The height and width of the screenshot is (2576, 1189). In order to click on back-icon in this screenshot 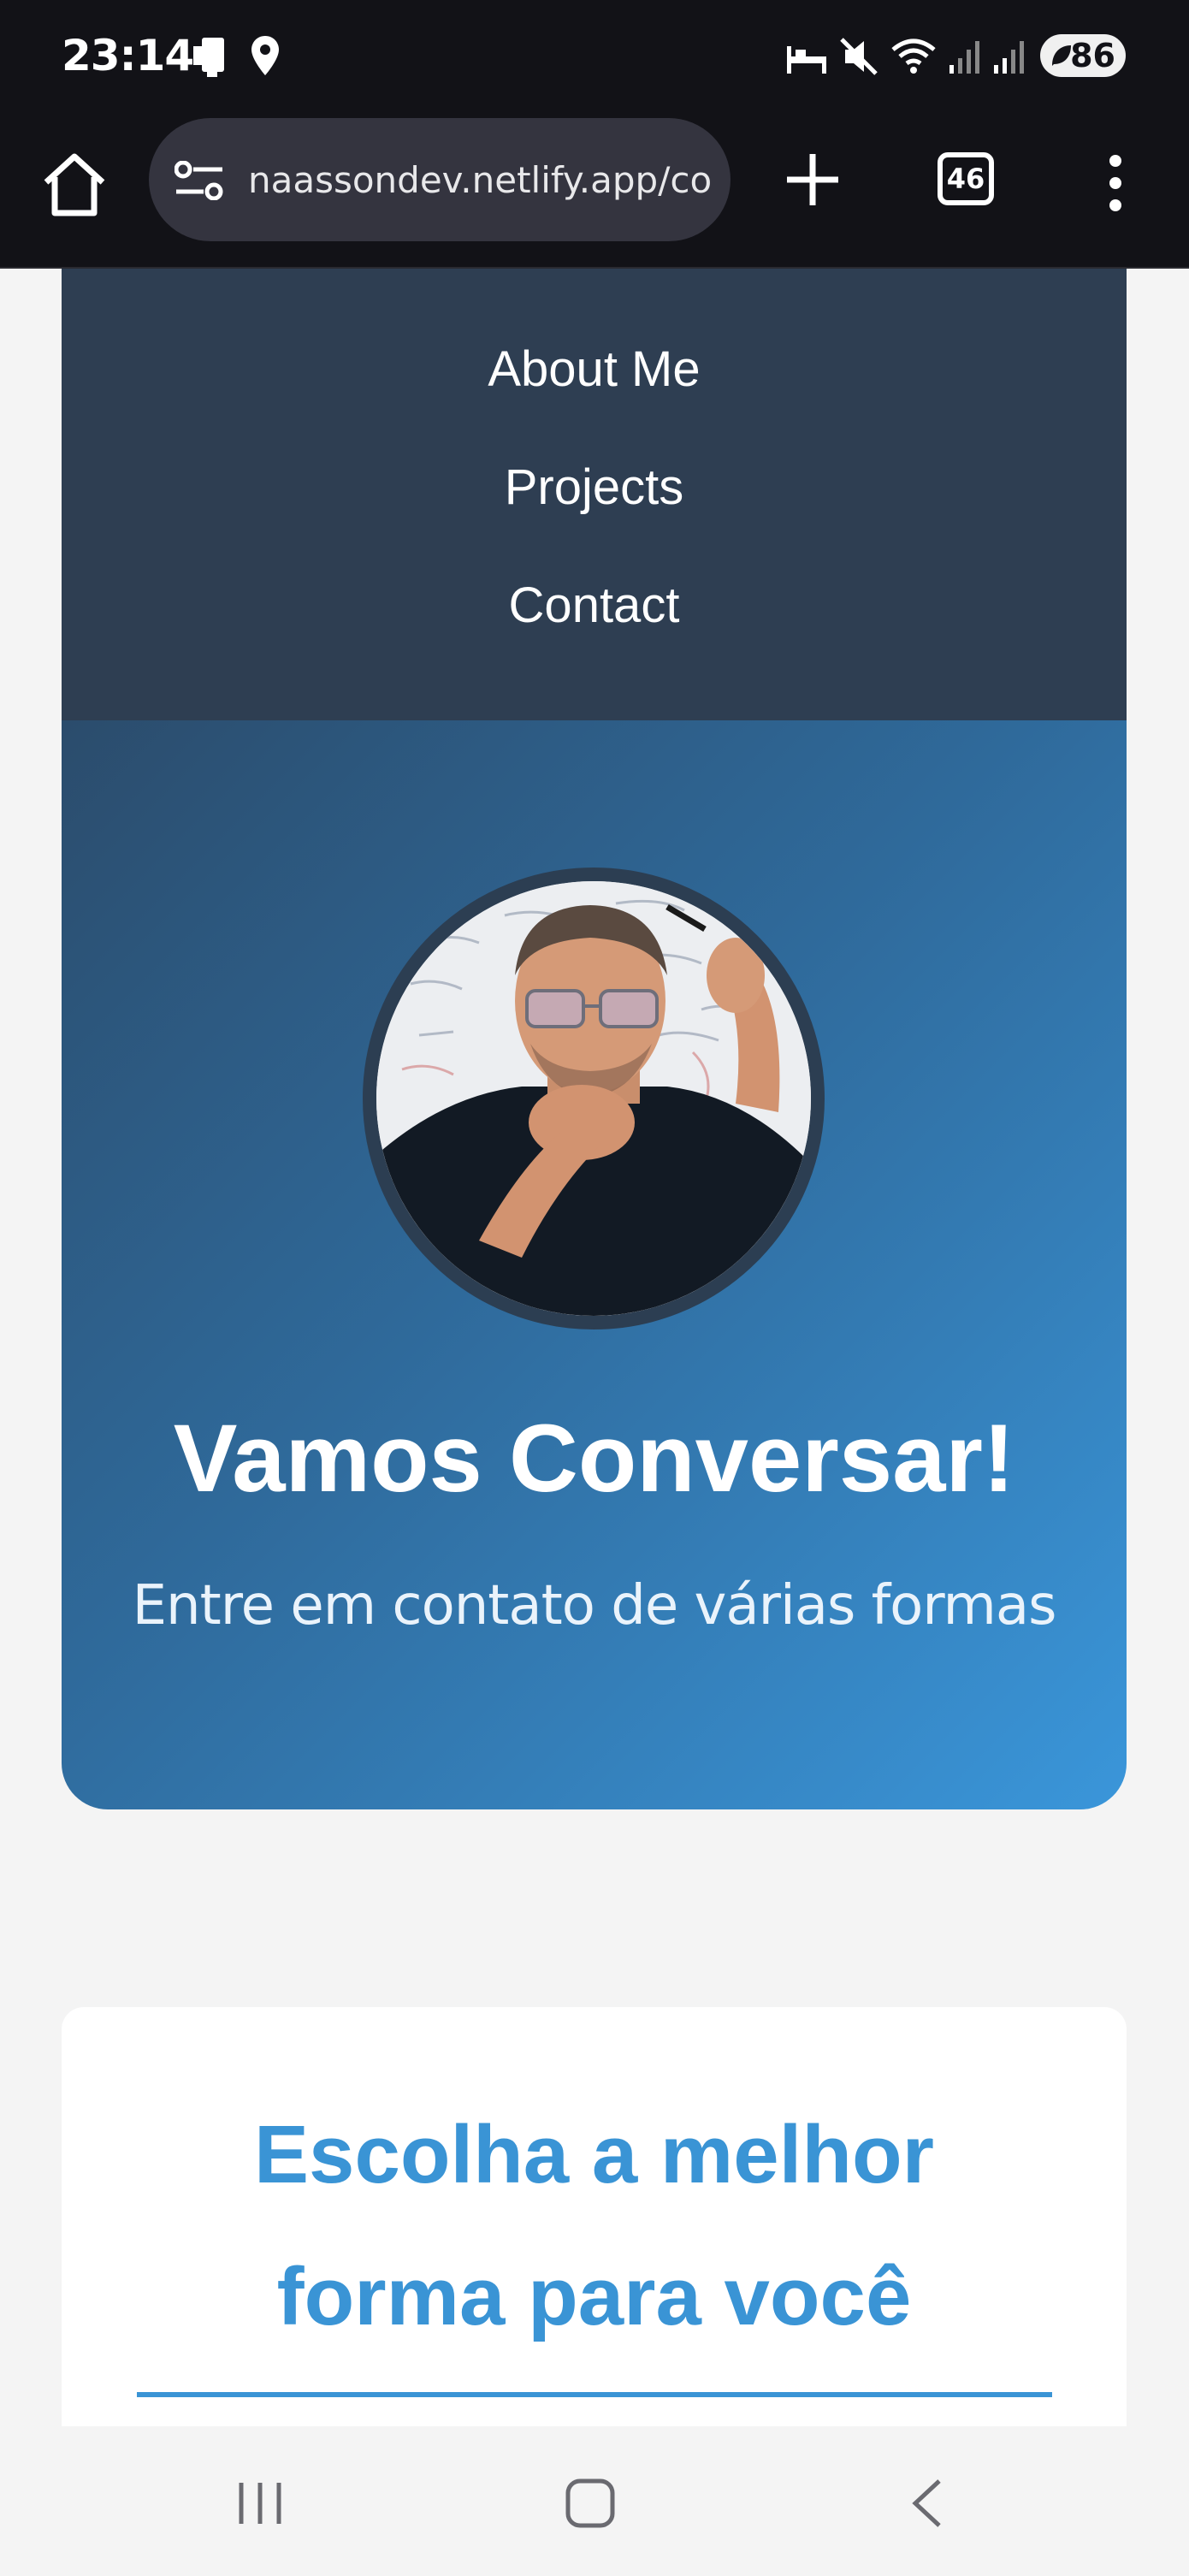, I will do `click(929, 2503)`.